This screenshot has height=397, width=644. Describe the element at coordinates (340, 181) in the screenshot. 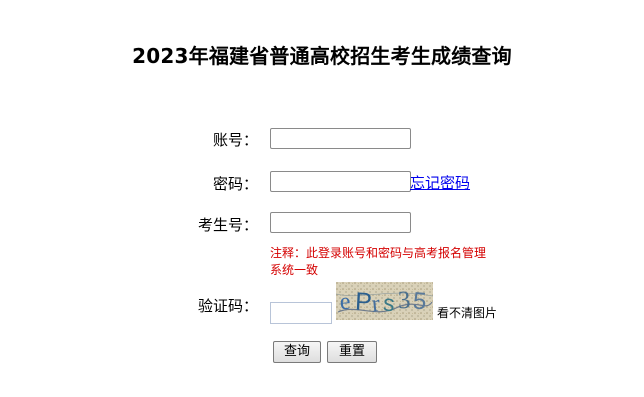

I see `password-input` at that location.